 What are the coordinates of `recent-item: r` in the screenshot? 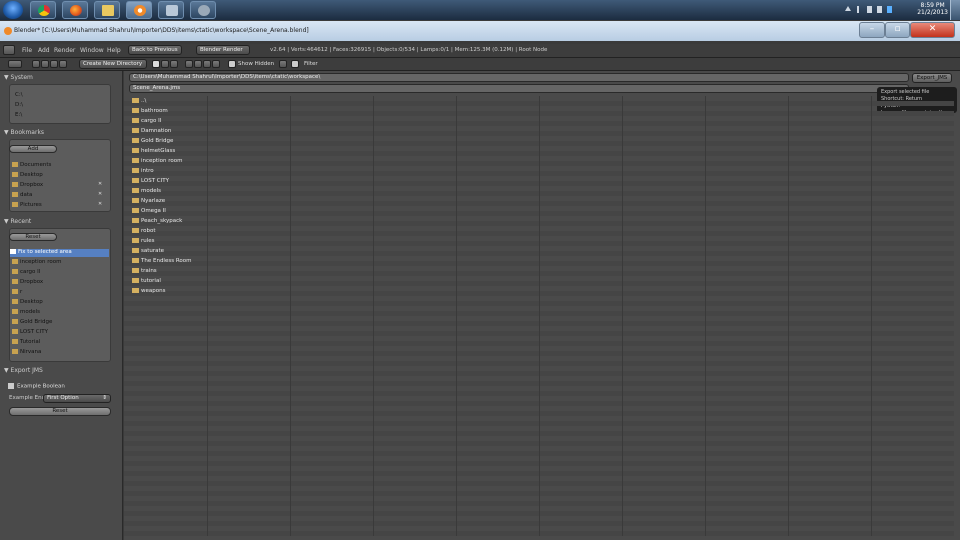 It's located at (17, 292).